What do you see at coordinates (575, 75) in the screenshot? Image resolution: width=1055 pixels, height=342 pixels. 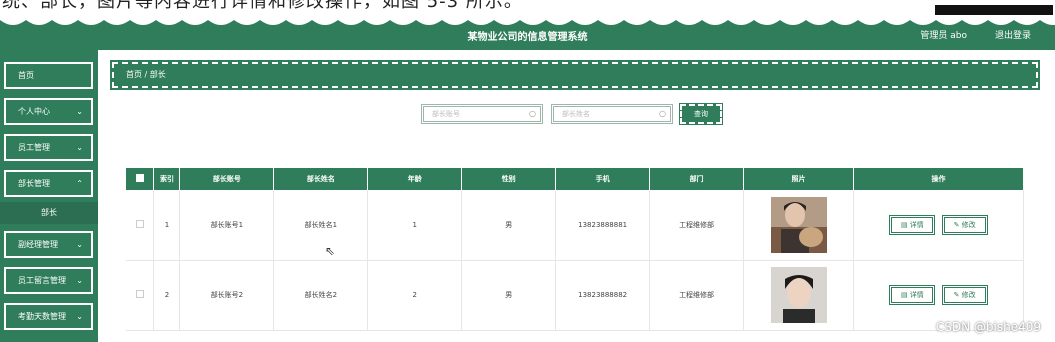 I see `breadcrumb: 首页 / 部长` at bounding box center [575, 75].